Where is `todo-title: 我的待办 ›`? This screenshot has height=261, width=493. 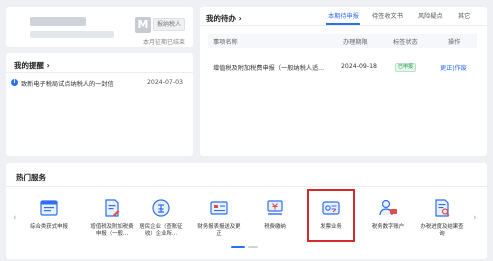
todo-title: 我的待办 › is located at coordinates (224, 18).